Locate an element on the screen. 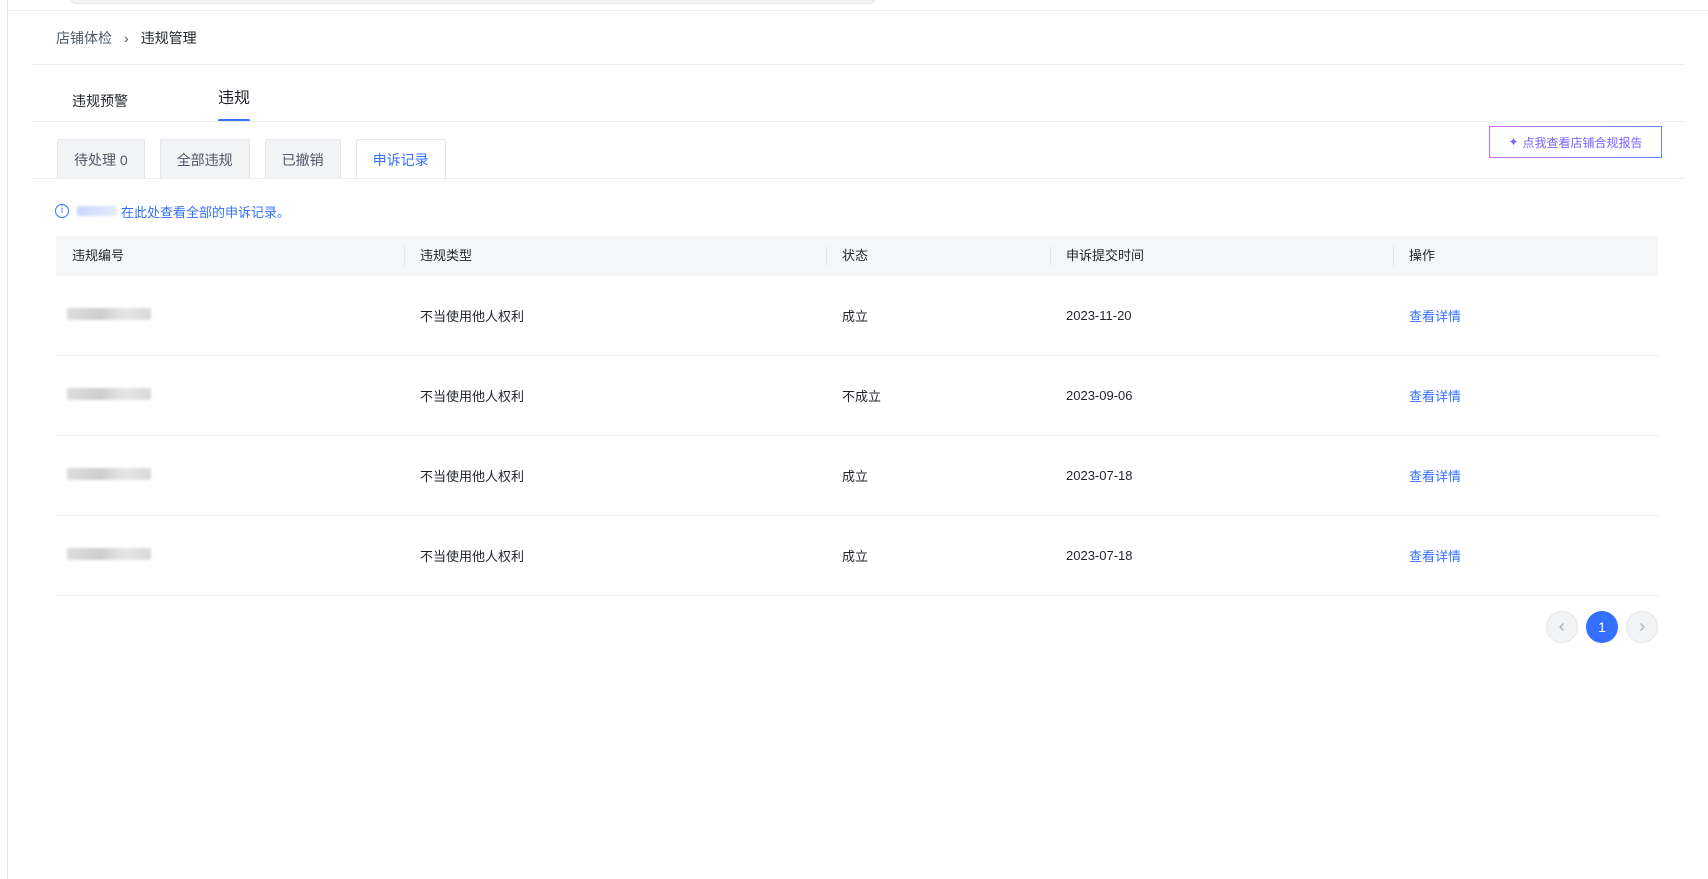  left-rail is located at coordinates (4, 439).